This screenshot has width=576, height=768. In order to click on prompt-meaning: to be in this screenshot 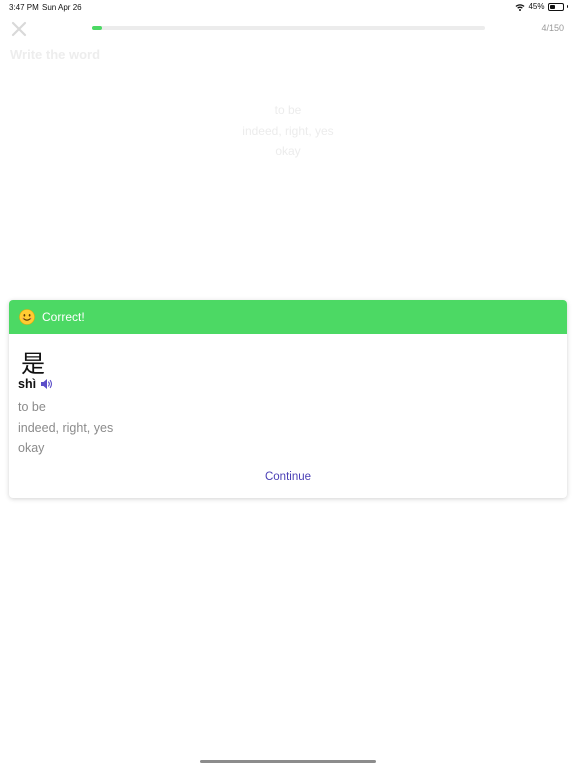, I will do `click(288, 110)`.